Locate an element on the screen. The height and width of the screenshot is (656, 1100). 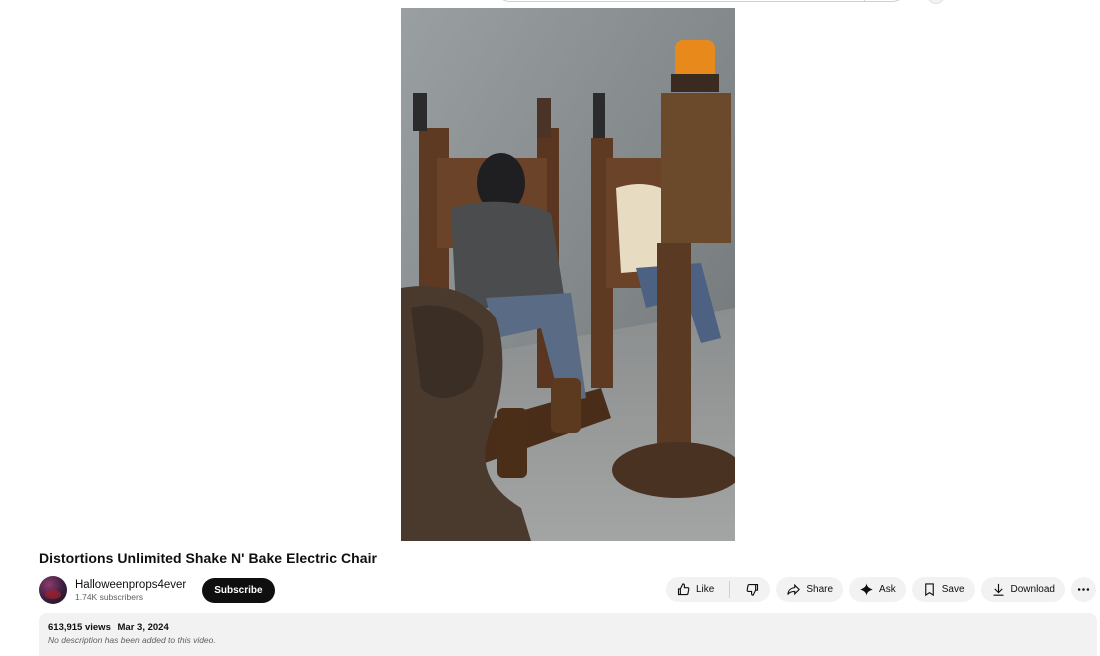
subscribe-button: Subscribe is located at coordinates (238, 590).